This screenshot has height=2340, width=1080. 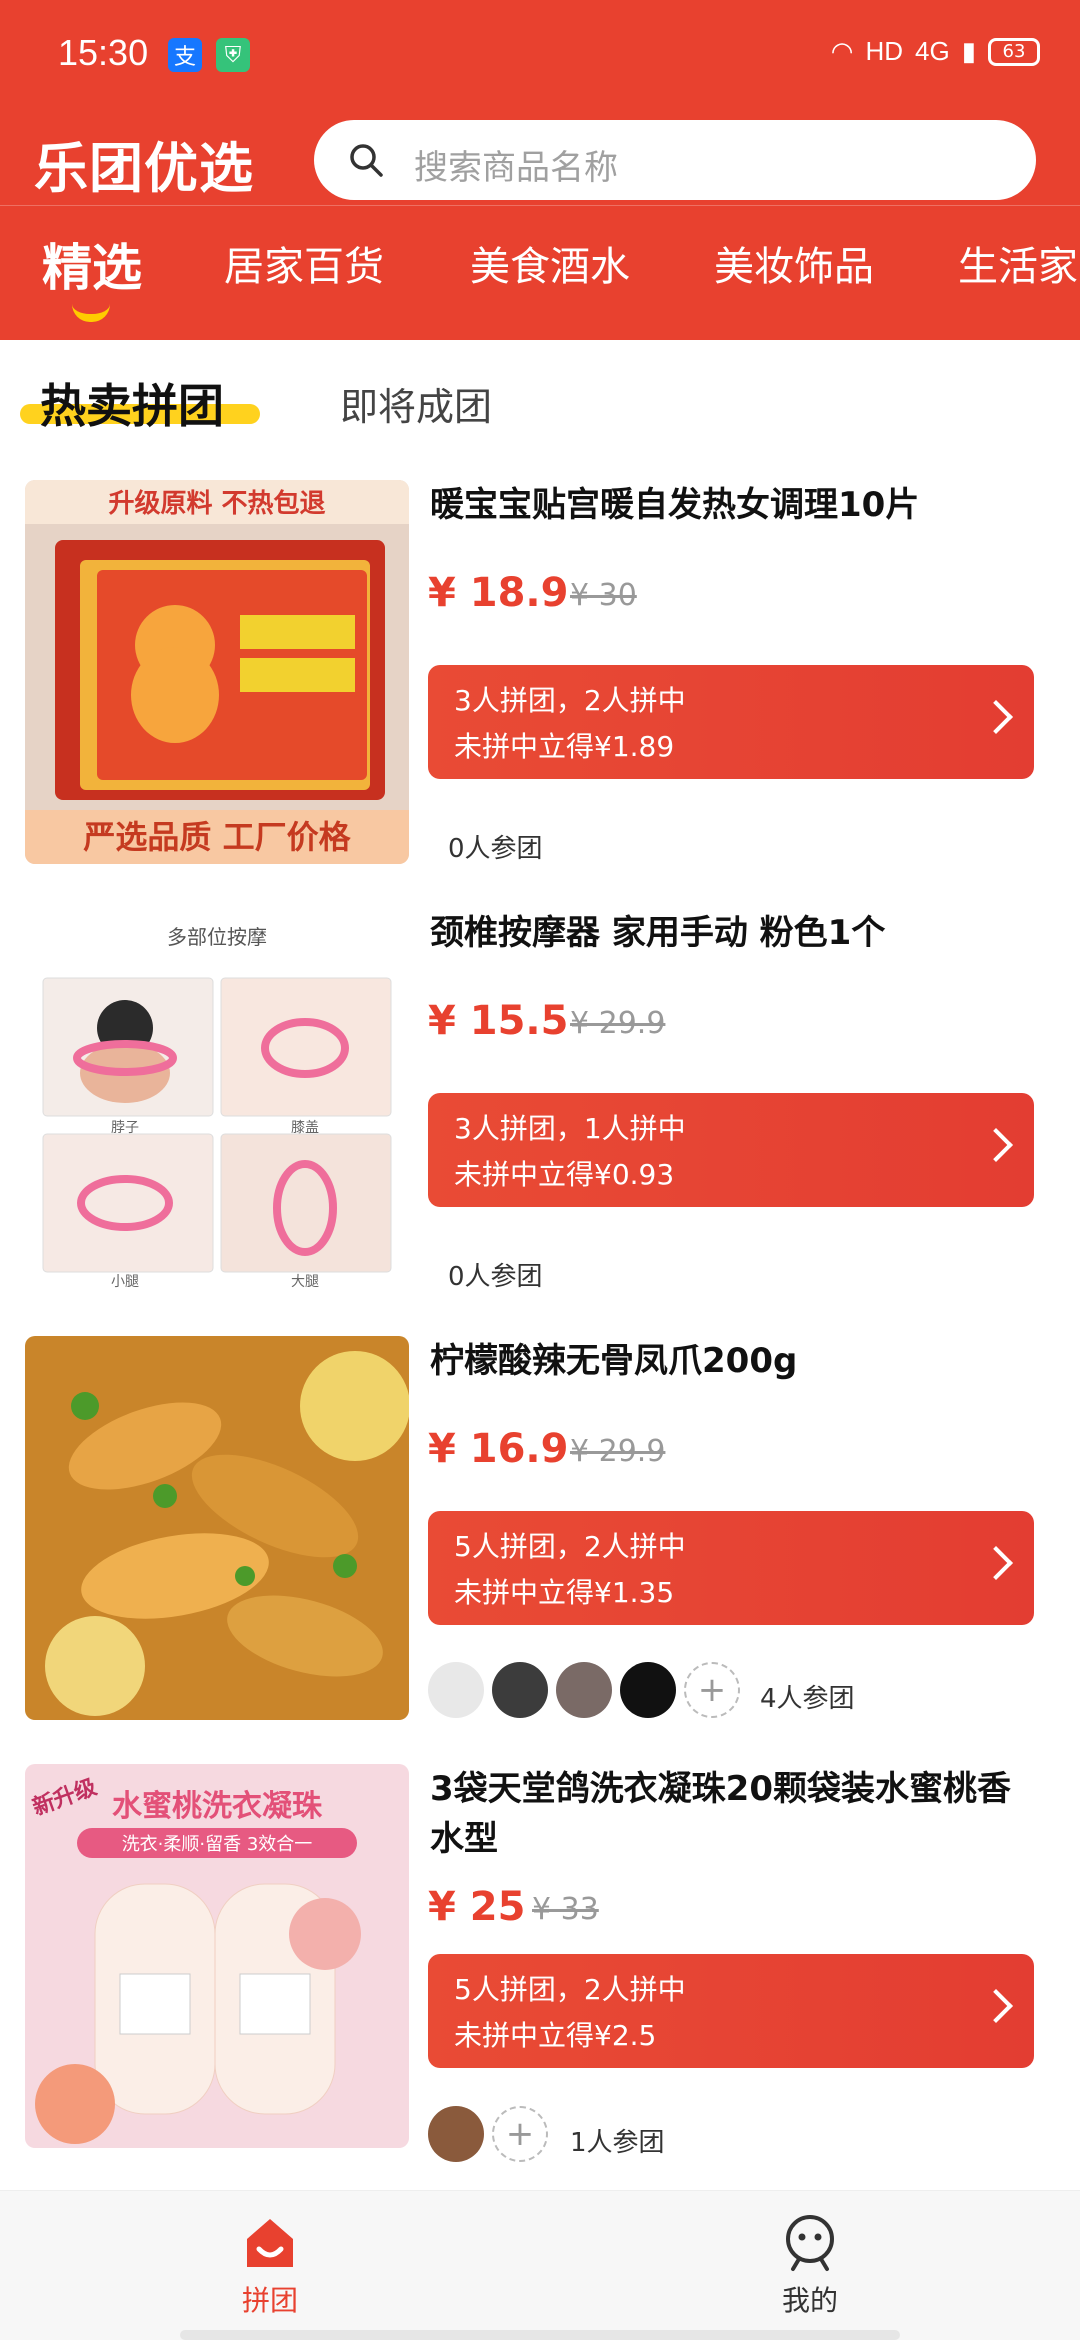 I want to click on group-reward: 未拼中立得¥1.35, so click(x=564, y=1592).